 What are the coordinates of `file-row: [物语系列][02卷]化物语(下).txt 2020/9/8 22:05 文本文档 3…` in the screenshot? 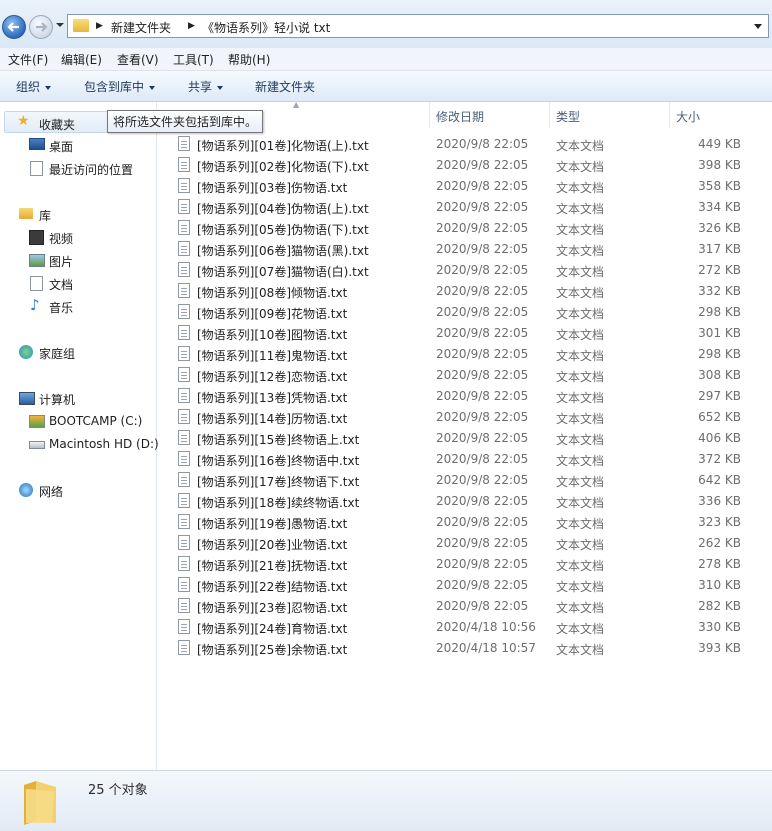 It's located at (464, 165).